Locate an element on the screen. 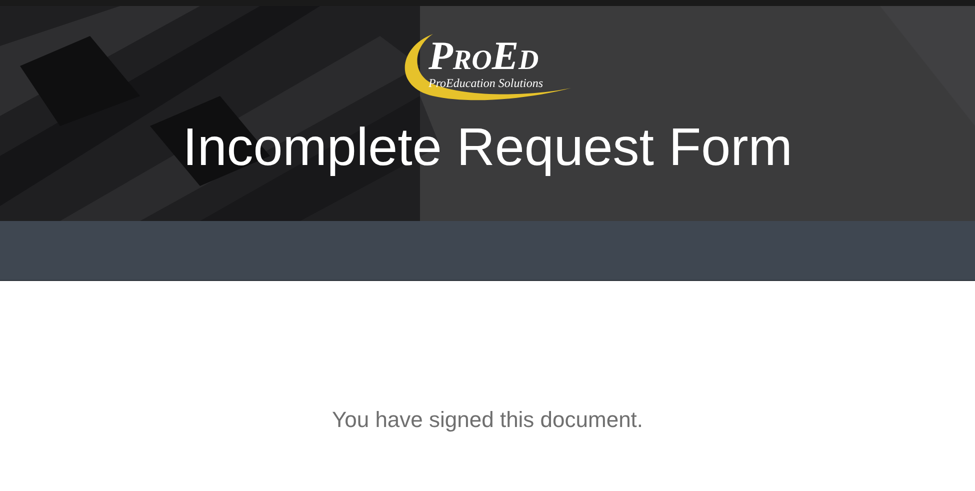 This screenshot has height=491, width=975. logo-name: ProEd is located at coordinates (483, 56).